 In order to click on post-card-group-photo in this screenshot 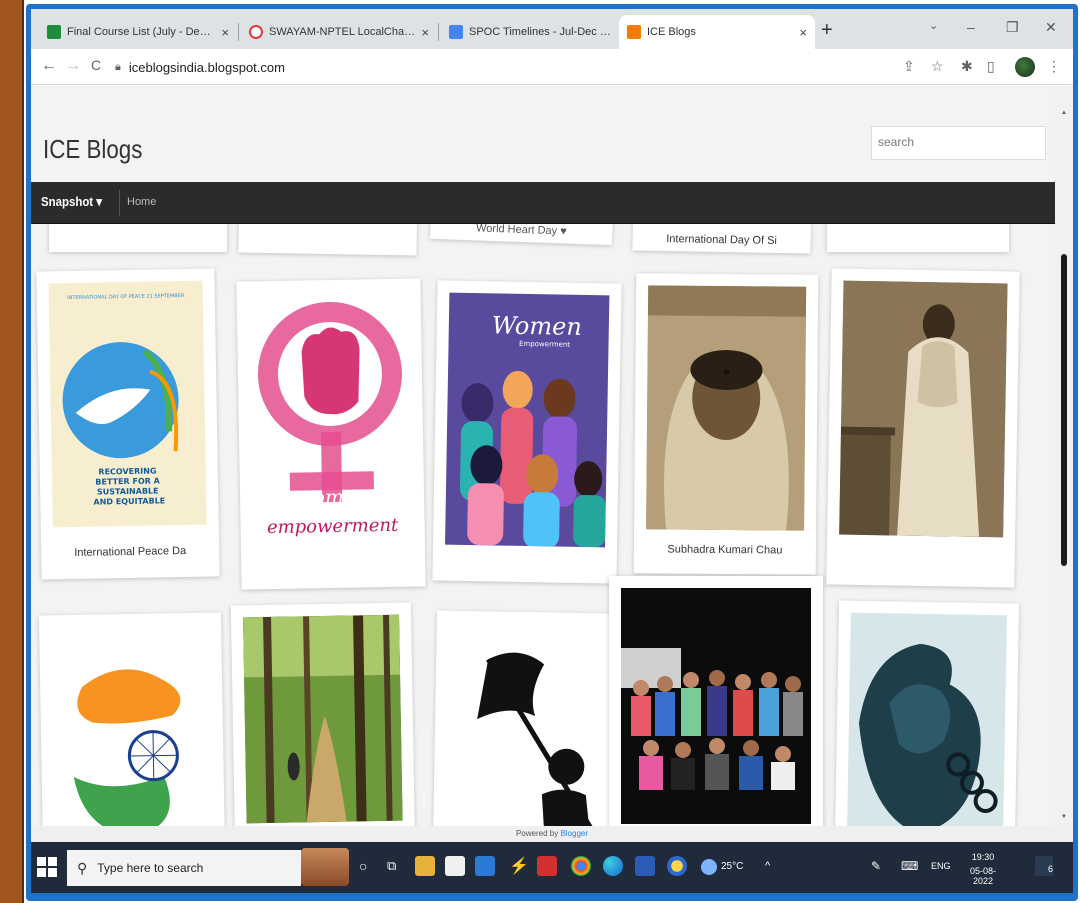, I will do `click(716, 701)`.